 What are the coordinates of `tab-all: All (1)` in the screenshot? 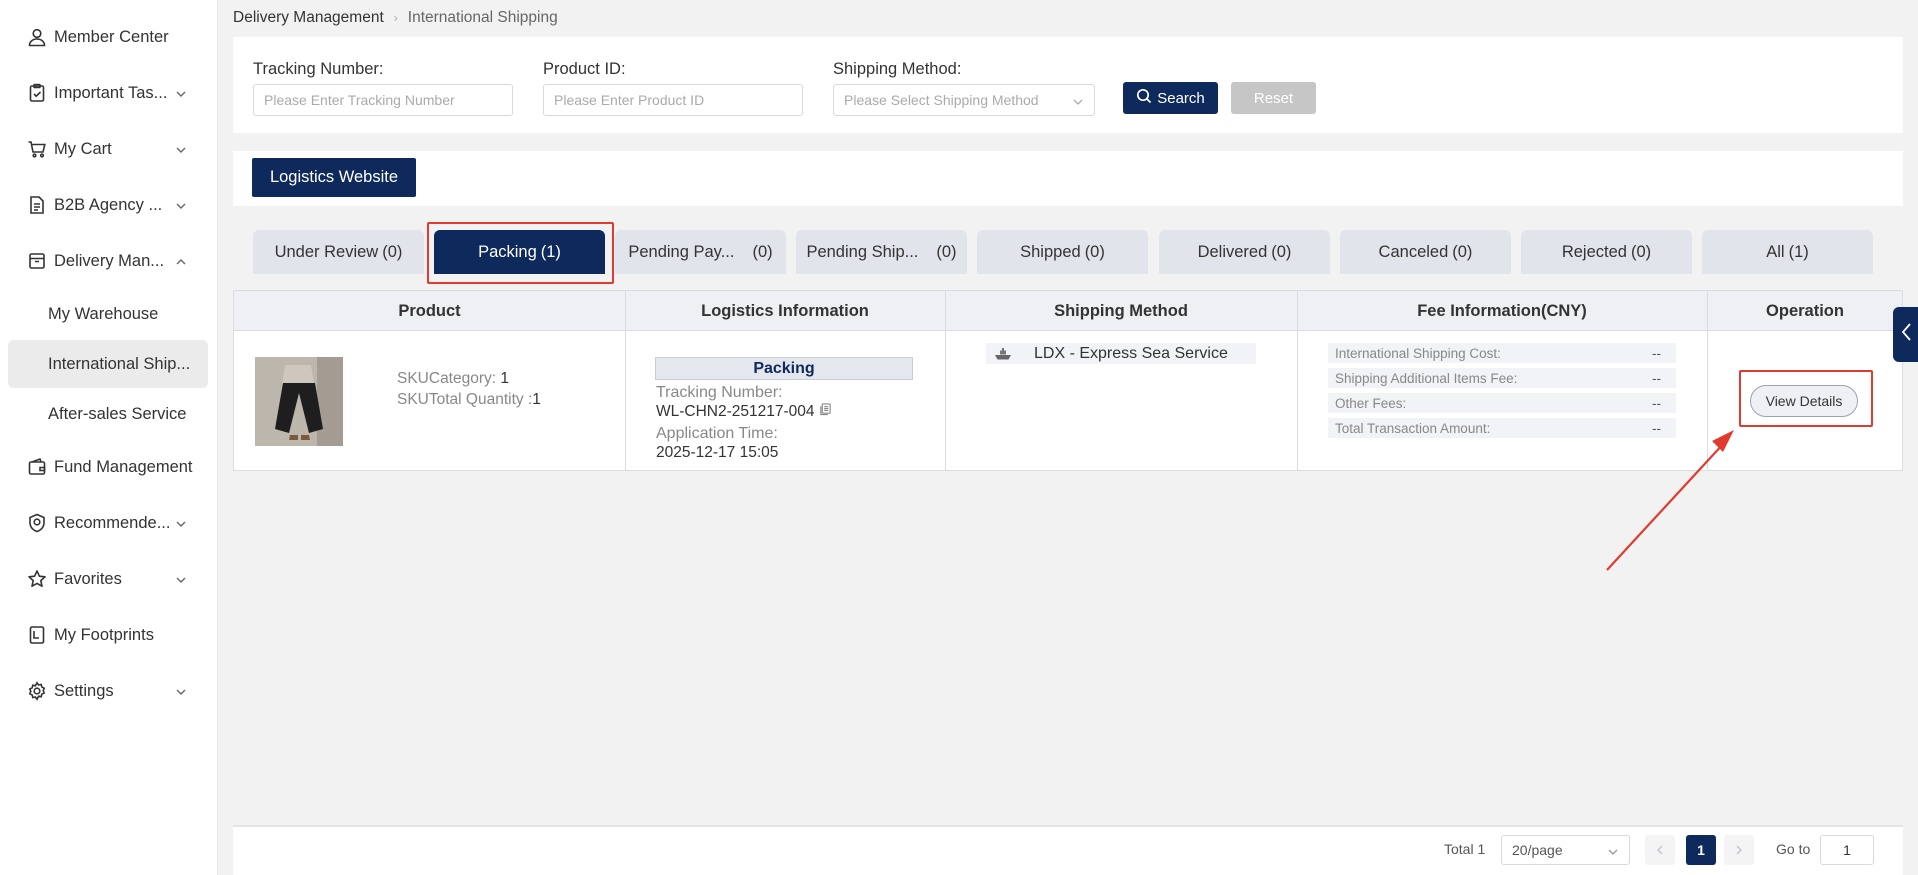 It's located at (1787, 252).